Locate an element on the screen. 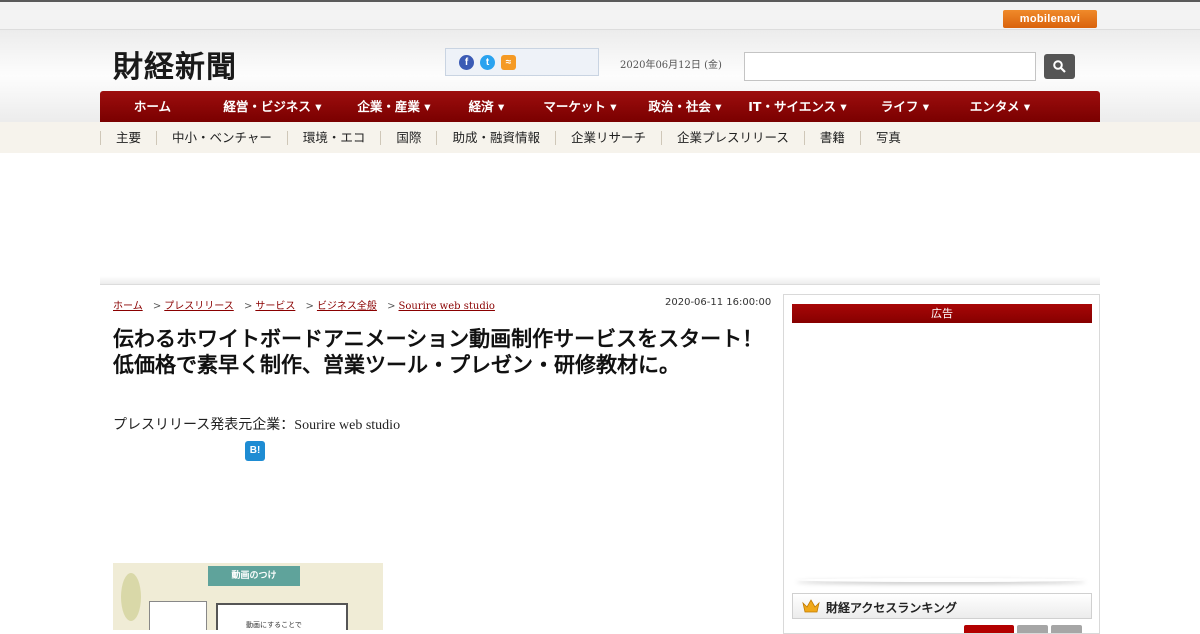  subnav-item: 書籍 is located at coordinates (831, 138).